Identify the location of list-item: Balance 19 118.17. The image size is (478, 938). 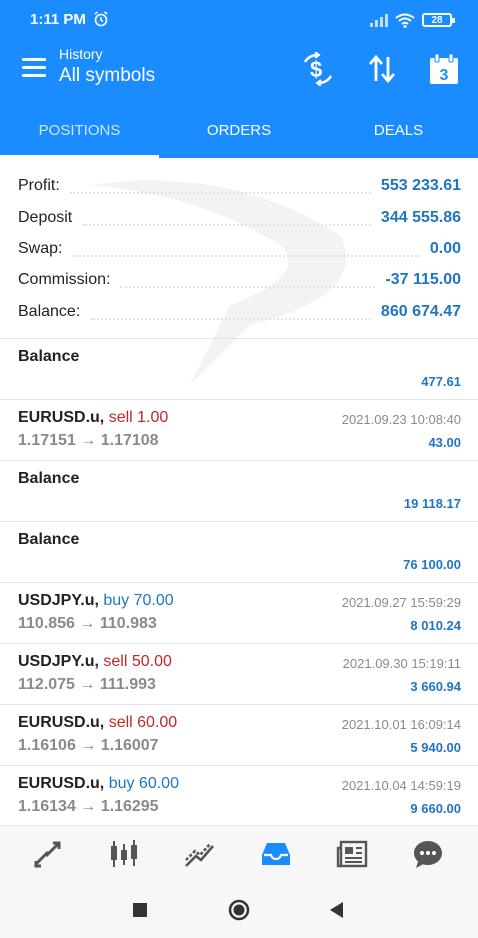
(239, 491).